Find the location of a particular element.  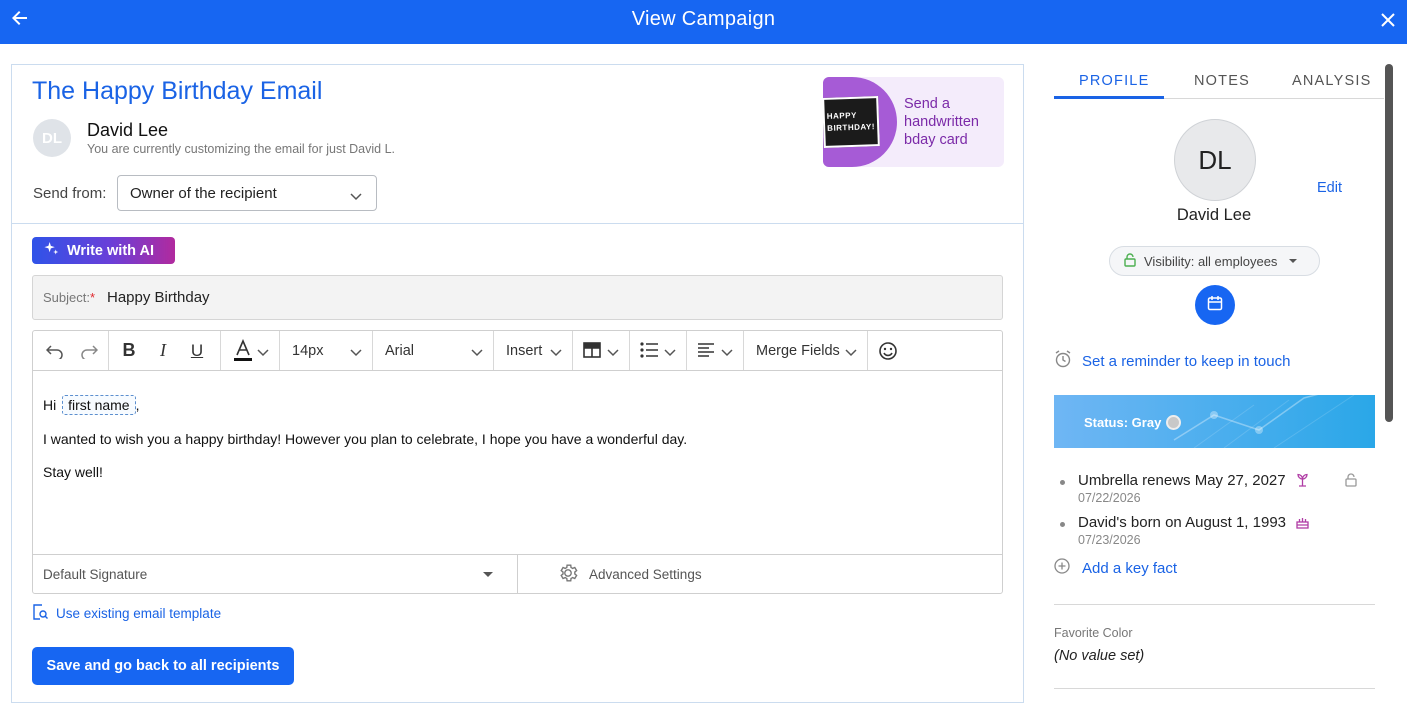

text-color-icon is located at coordinates (243, 351).